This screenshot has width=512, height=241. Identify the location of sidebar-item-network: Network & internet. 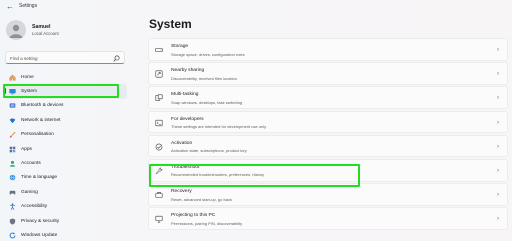
(65, 120).